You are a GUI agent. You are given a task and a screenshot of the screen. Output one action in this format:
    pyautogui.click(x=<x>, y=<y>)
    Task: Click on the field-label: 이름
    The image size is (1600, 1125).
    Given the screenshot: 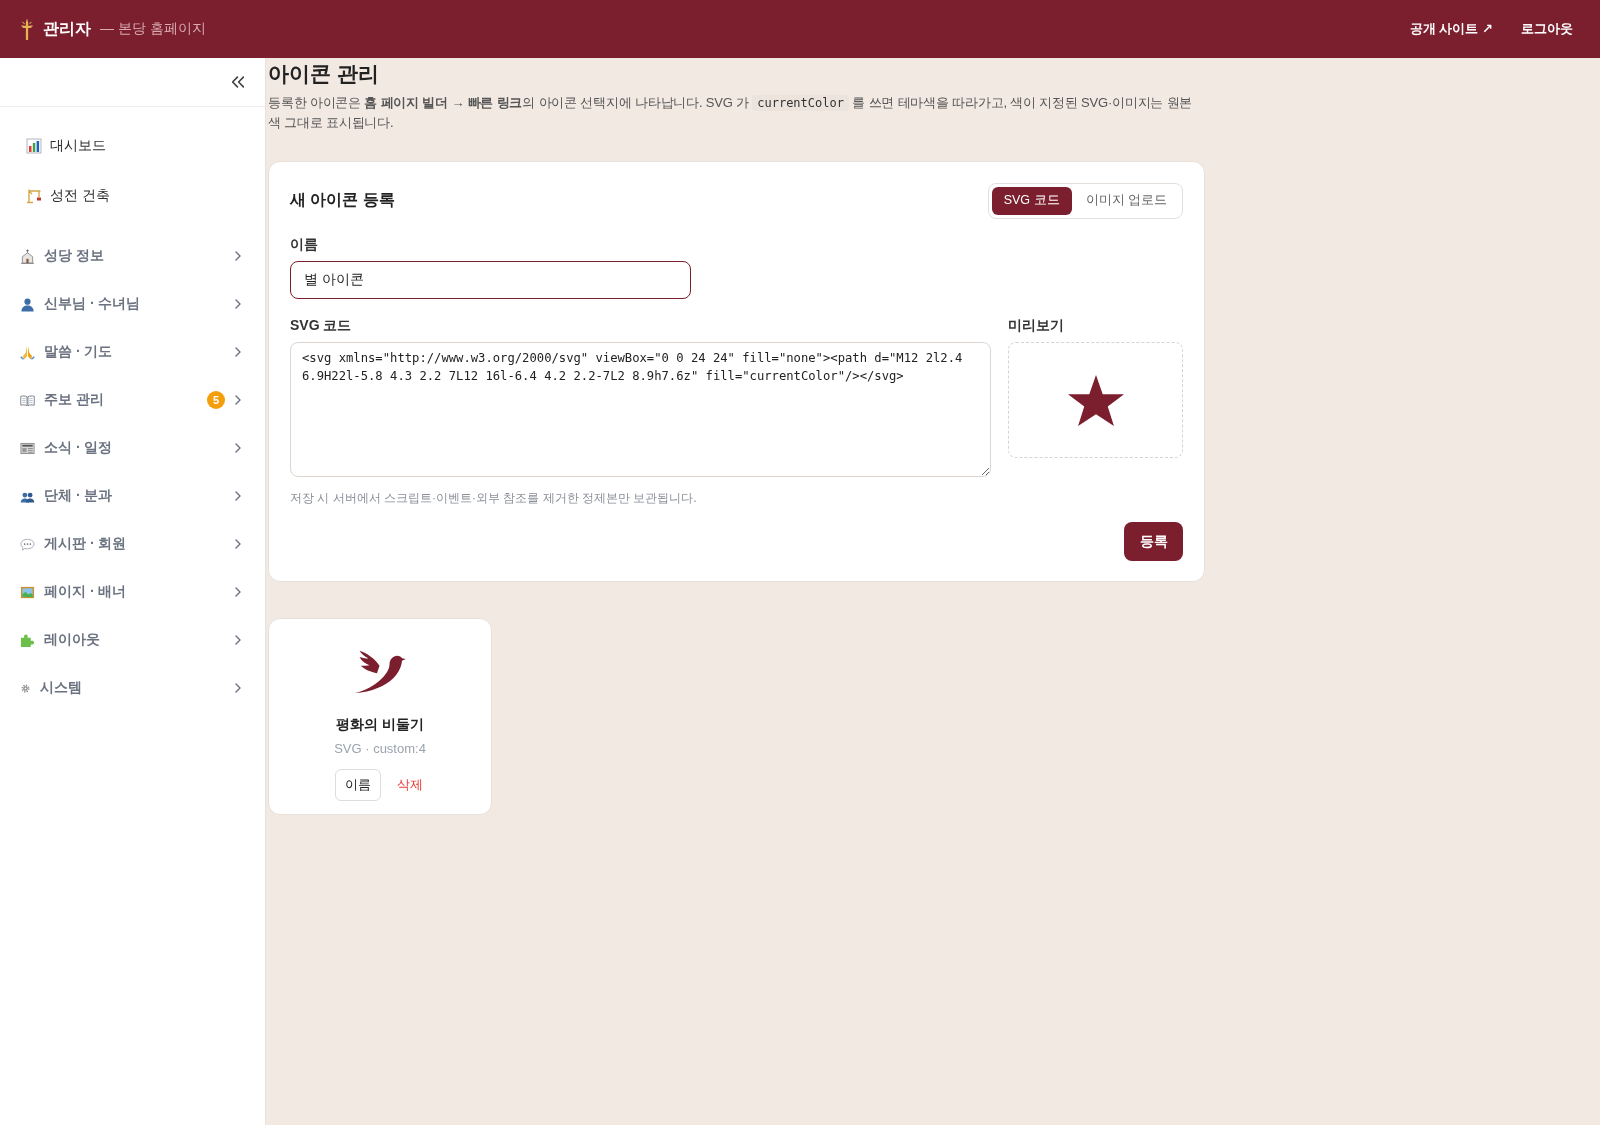 What is the action you would take?
    pyautogui.click(x=304, y=244)
    